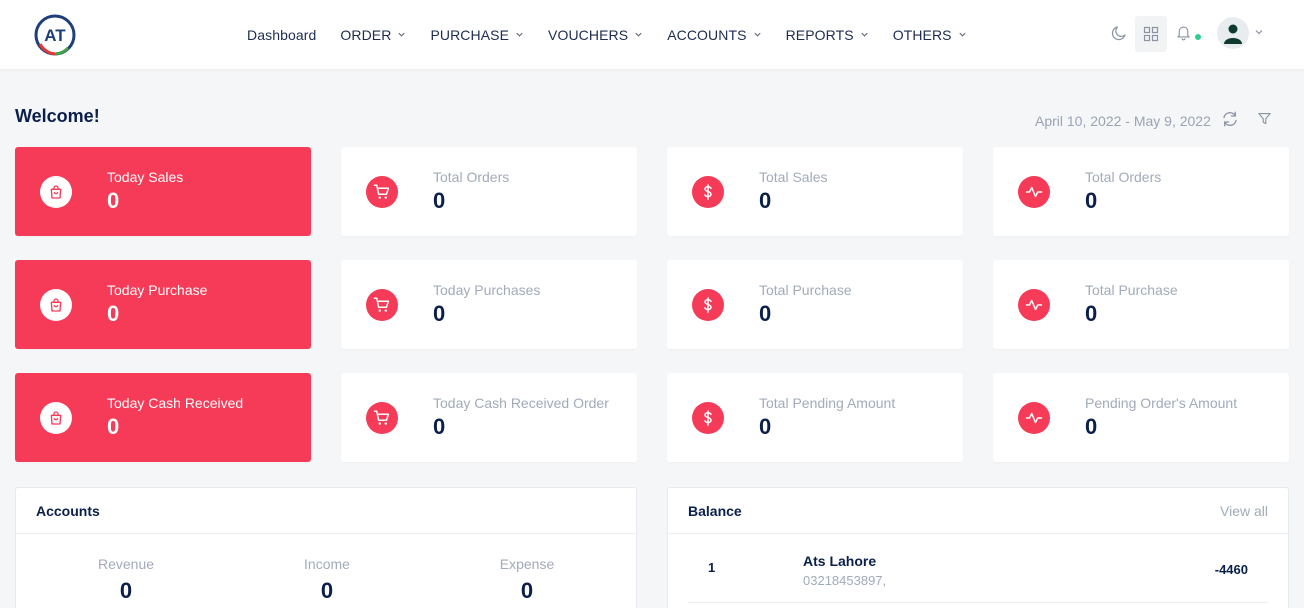  I want to click on nav-others: OTHERS, so click(930, 35).